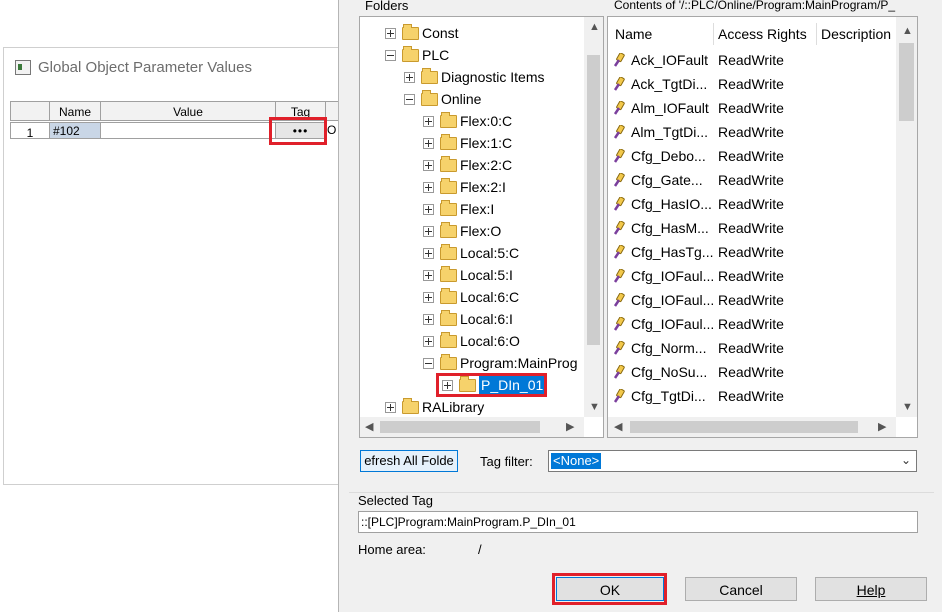 The width and height of the screenshot is (942, 612). What do you see at coordinates (594, 27) in the screenshot?
I see `scroll-up-arrow-icon: ▲` at bounding box center [594, 27].